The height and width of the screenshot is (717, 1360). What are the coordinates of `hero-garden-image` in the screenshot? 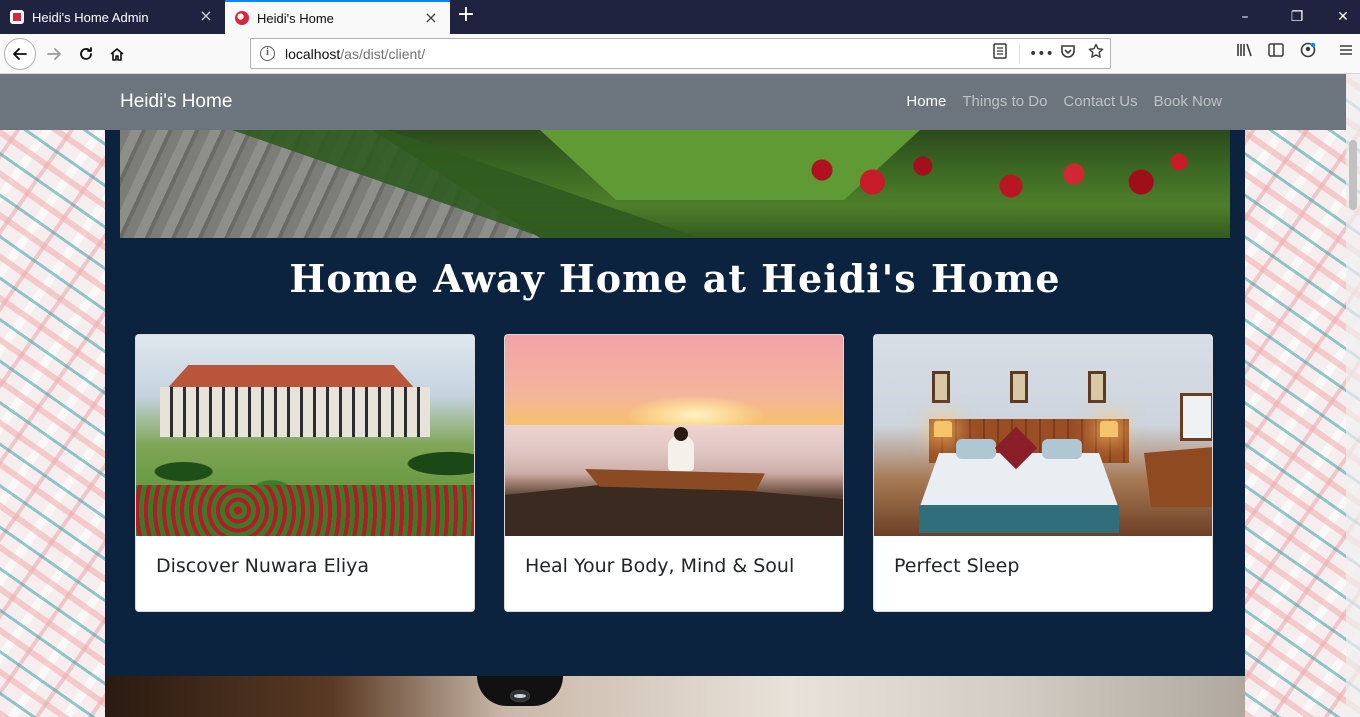 It's located at (675, 184).